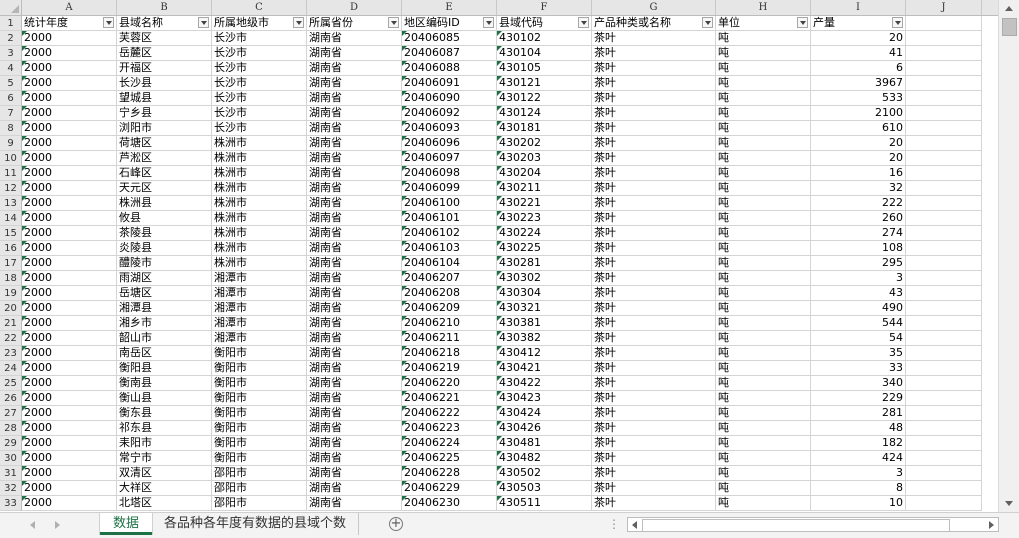  What do you see at coordinates (126, 524) in the screenshot?
I see `sheet-tab-data: 数据` at bounding box center [126, 524].